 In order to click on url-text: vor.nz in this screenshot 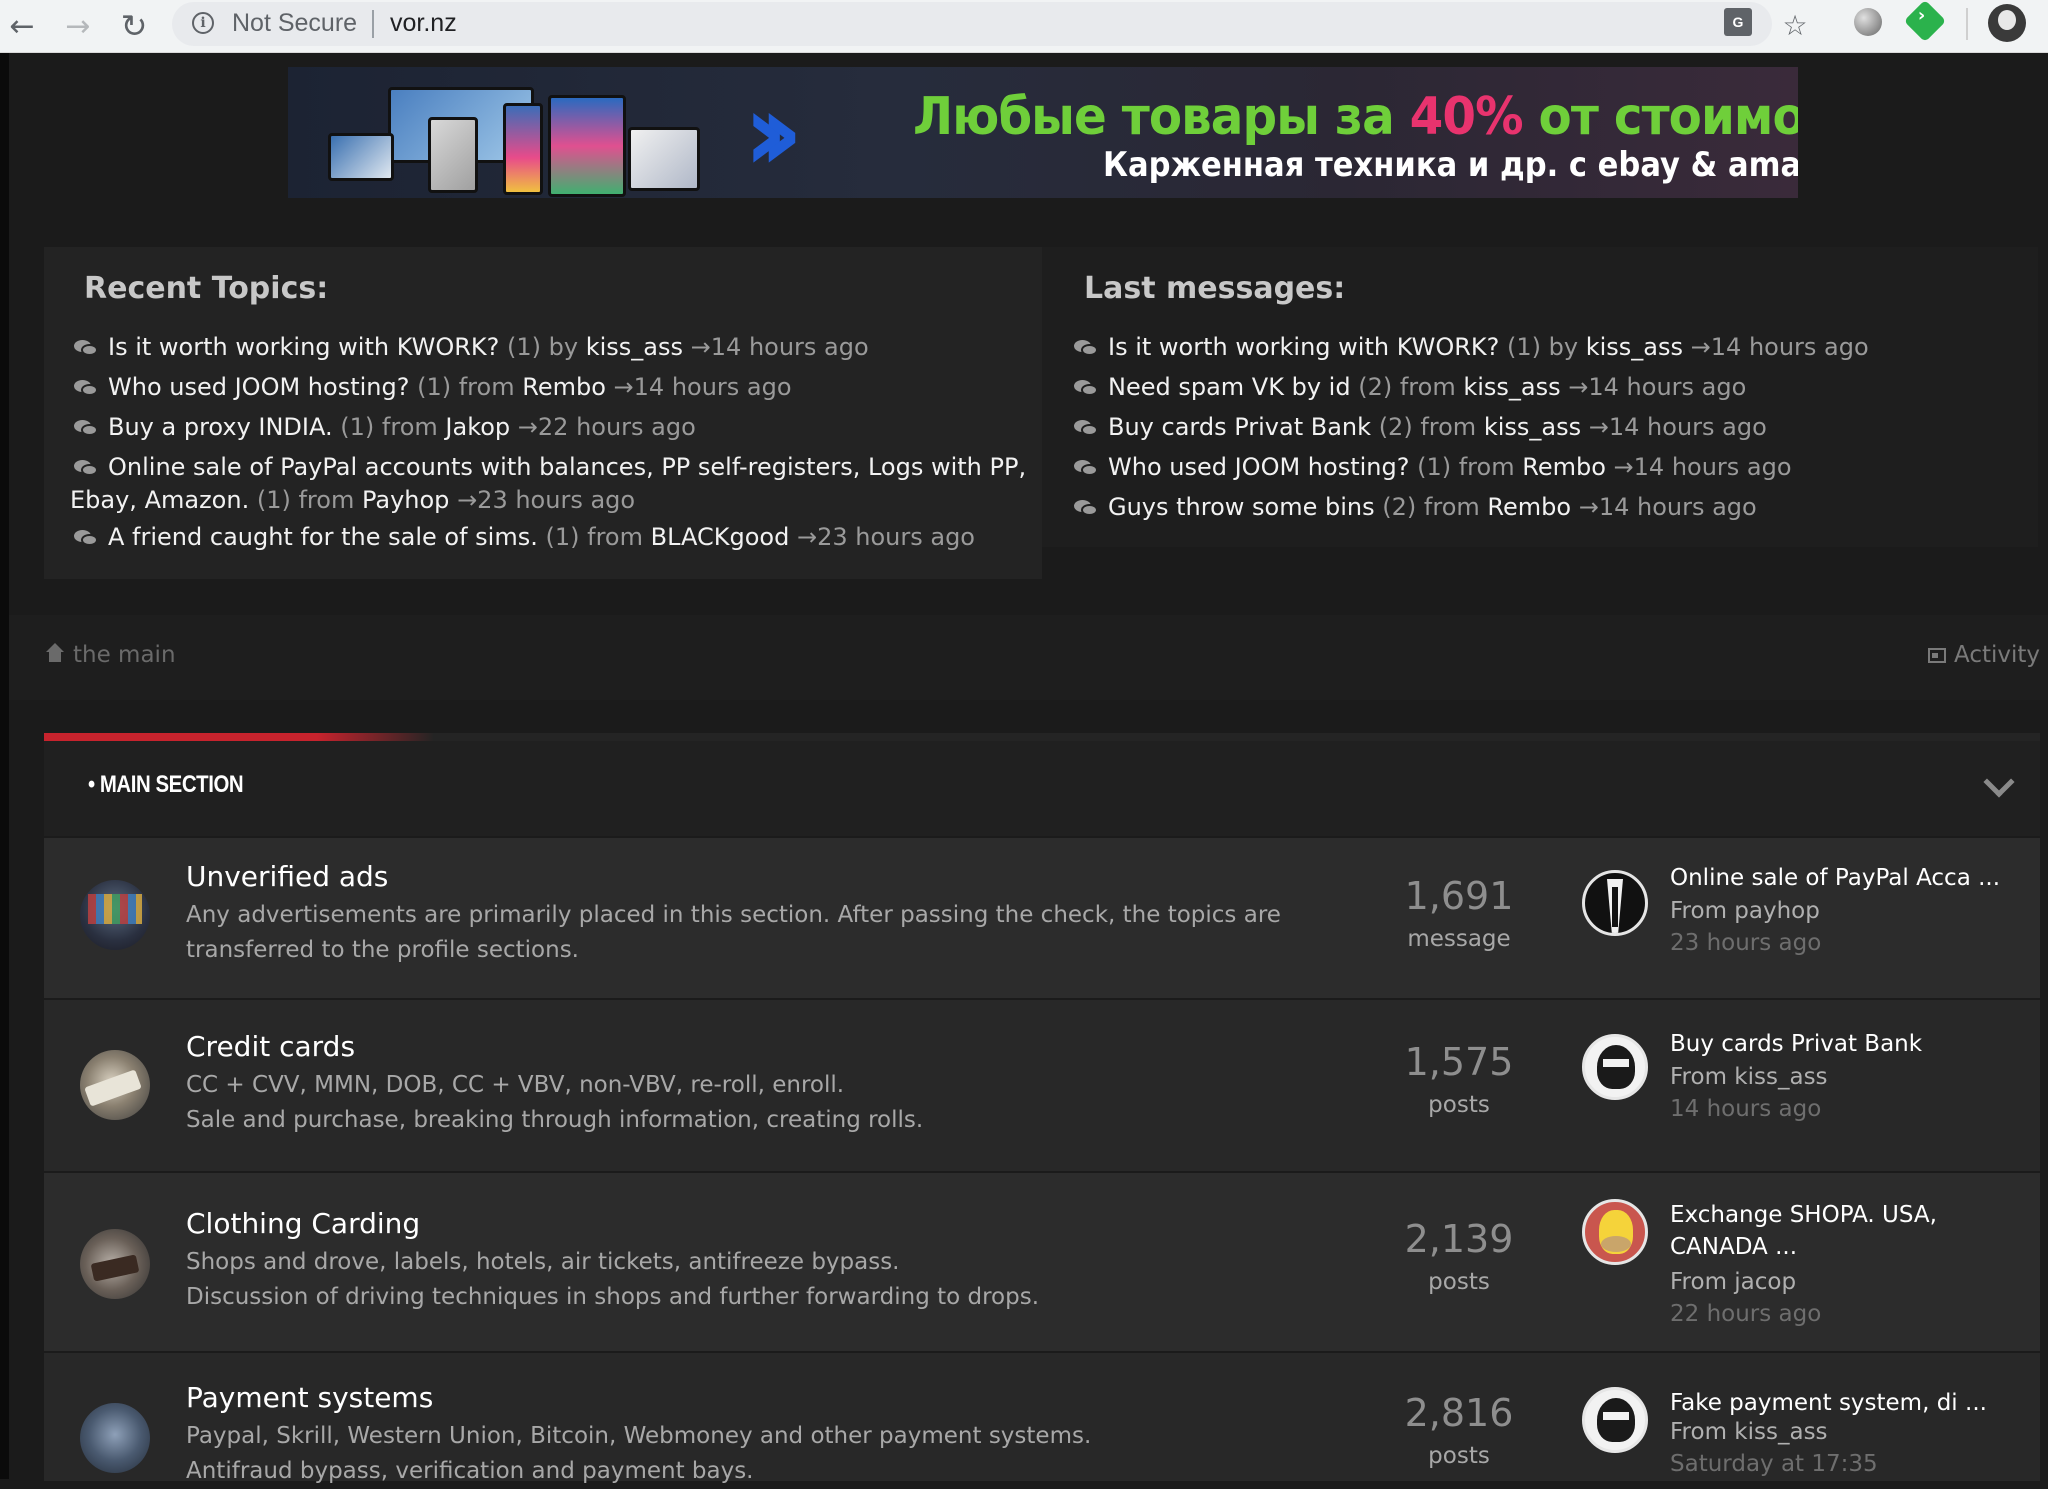, I will do `click(423, 23)`.